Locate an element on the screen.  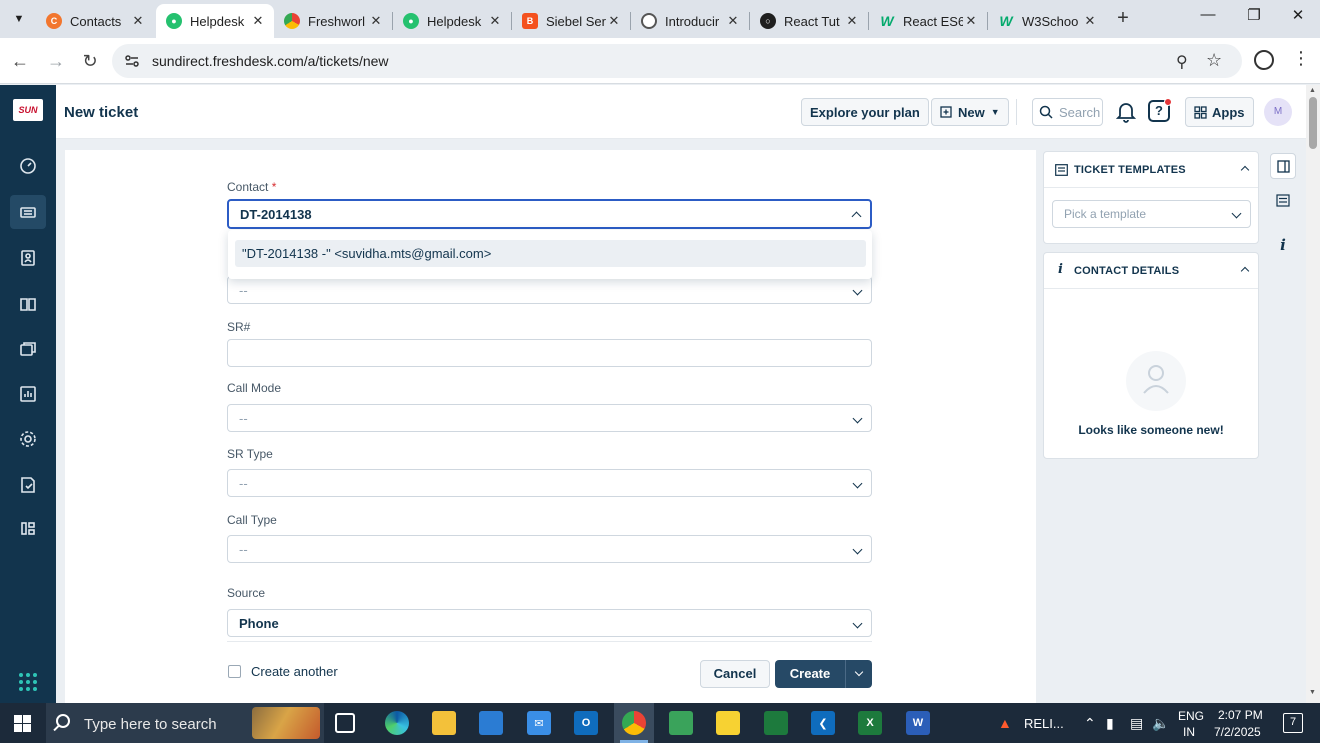
new-tab-plus-icon: + is located at coordinates (1123, 19).